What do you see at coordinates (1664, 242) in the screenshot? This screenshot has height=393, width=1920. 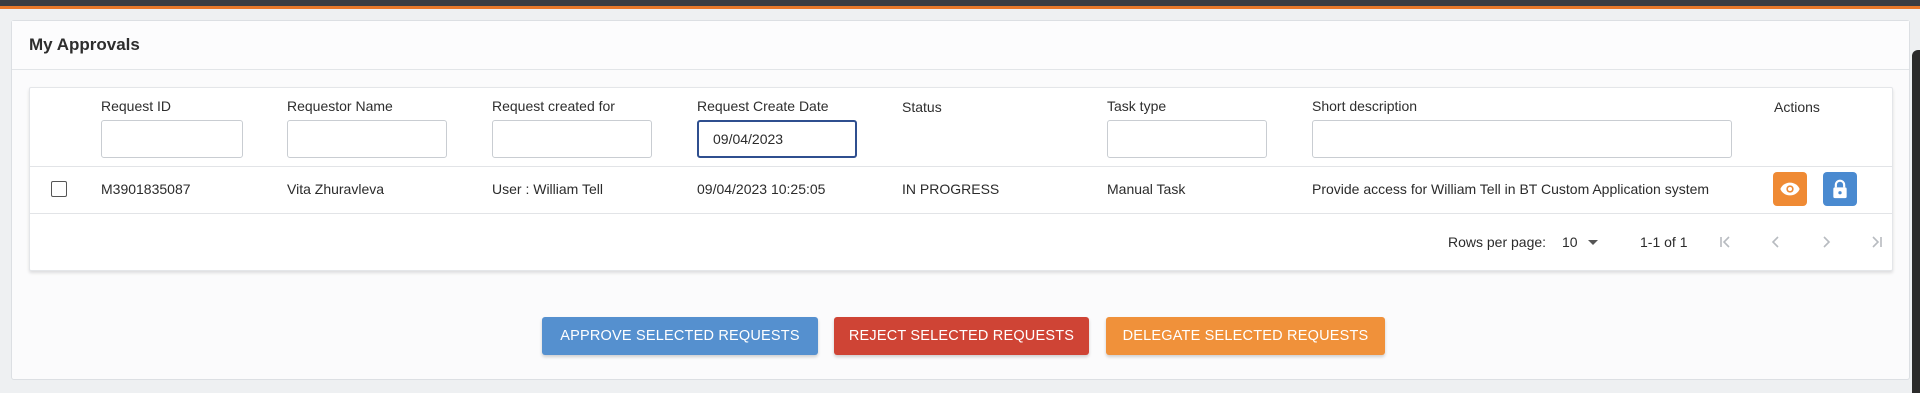 I see `pagination-range: 1-1 of 1` at bounding box center [1664, 242].